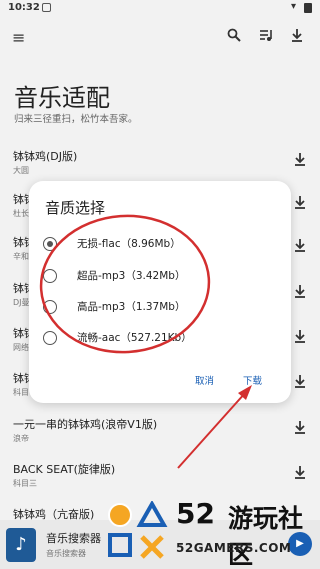  What do you see at coordinates (131, 307) in the screenshot?
I see `option-label: 高品-mp3（1.37Mb）` at bounding box center [131, 307].